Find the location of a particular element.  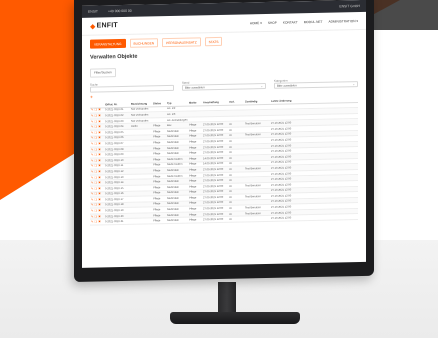

col-header-verf: Verf. is located at coordinates (236, 101).